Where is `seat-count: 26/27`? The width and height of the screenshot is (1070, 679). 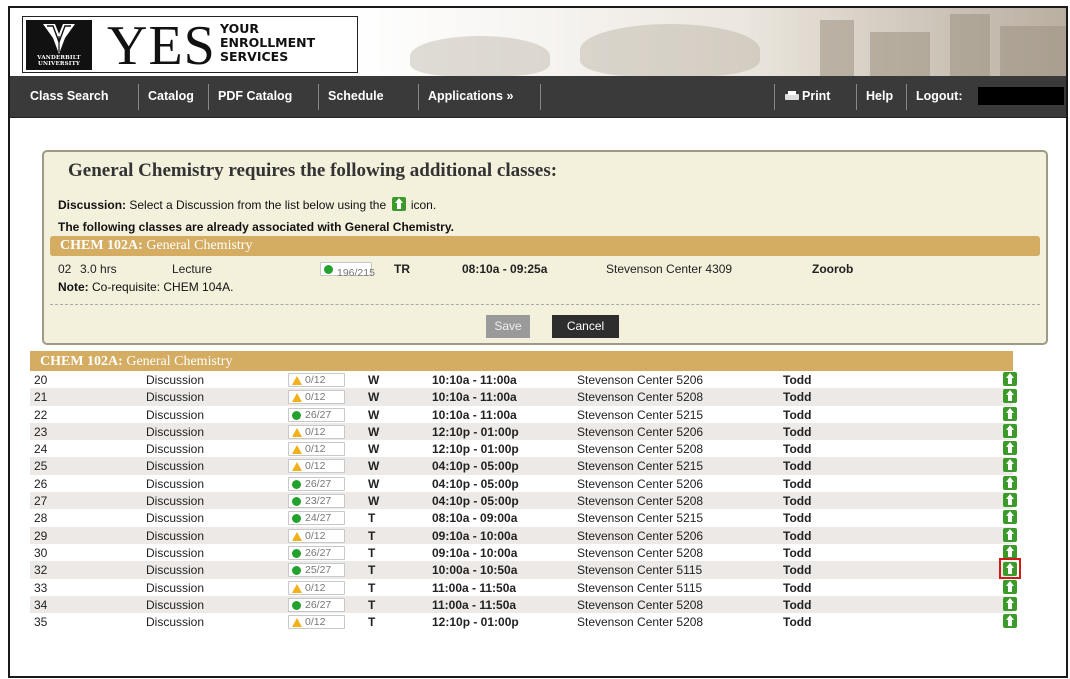
seat-count: 26/27 is located at coordinates (318, 483).